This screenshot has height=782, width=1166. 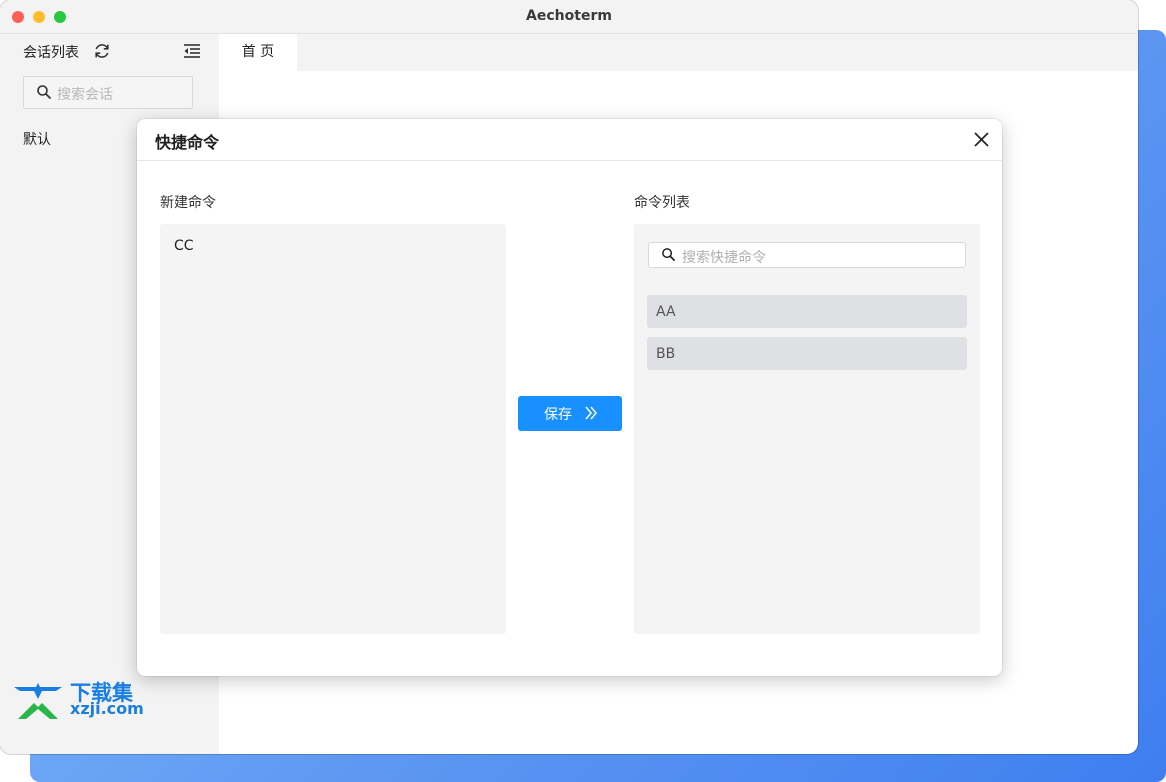 I want to click on sidebar-item-default: 默认, so click(x=37, y=139).